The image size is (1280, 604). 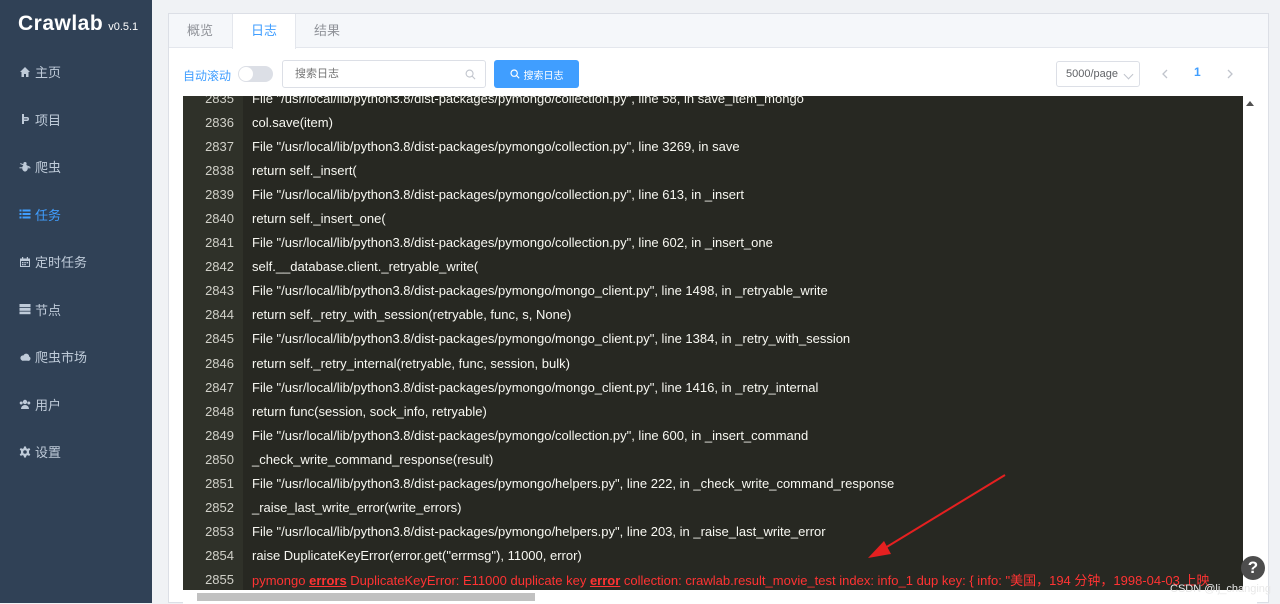 What do you see at coordinates (713, 122) in the screenshot?
I see `log-line: 2836 col.save(item)` at bounding box center [713, 122].